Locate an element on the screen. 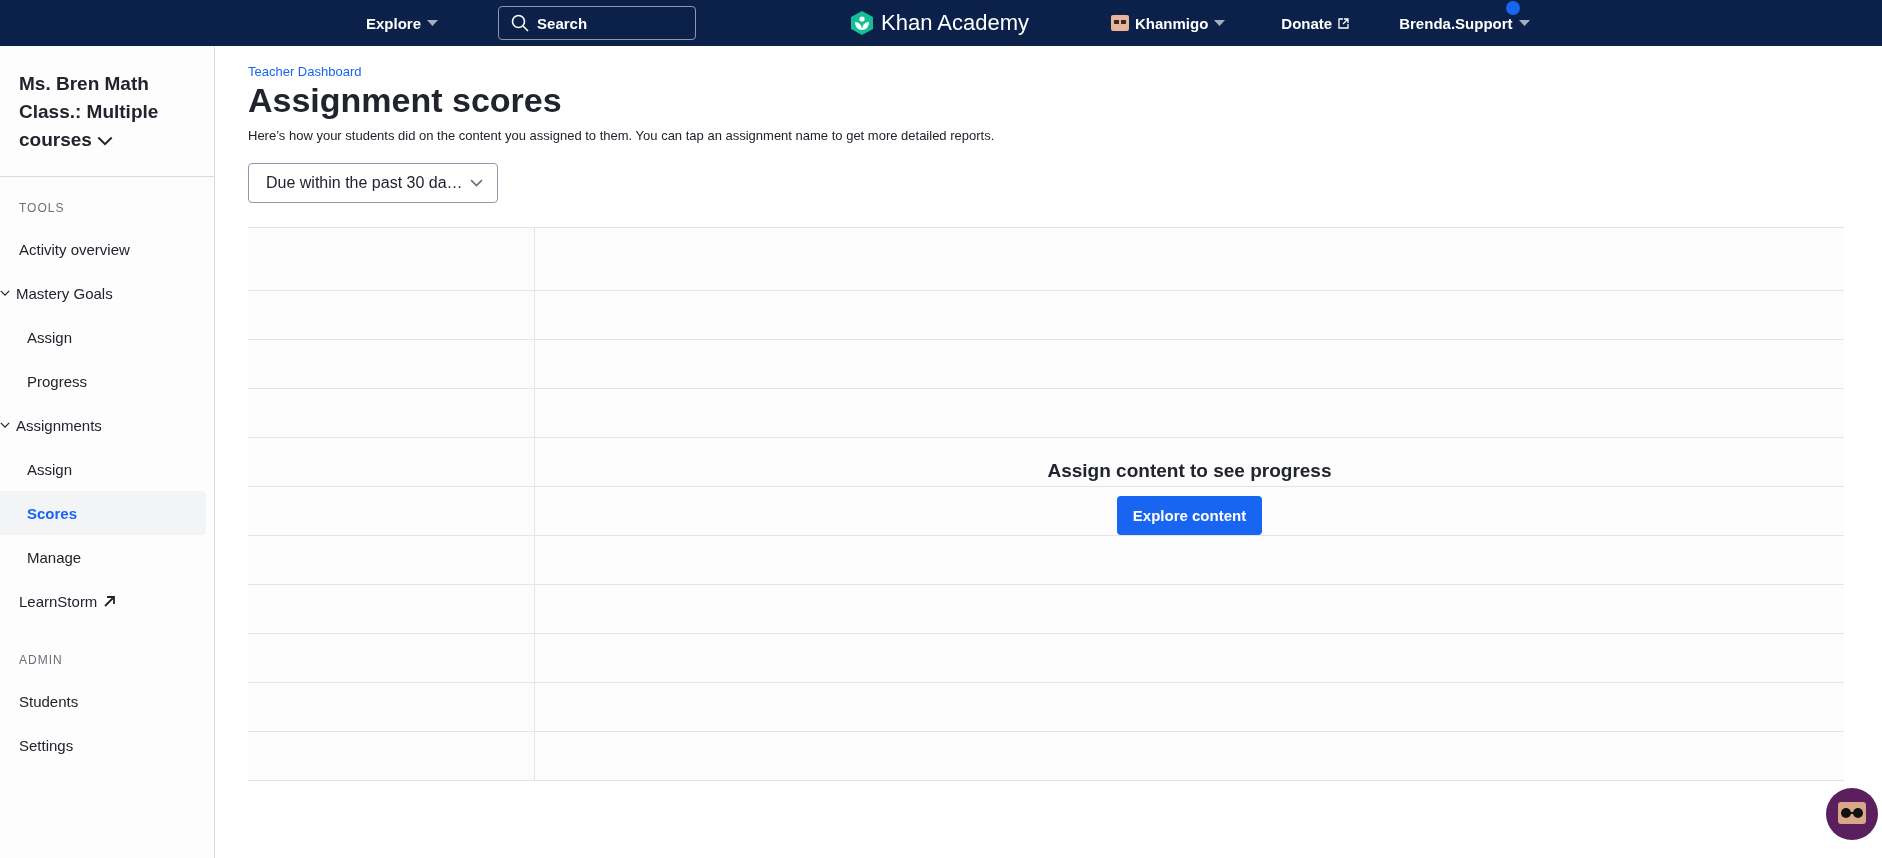  breadcrumb-link: Teacher Dashboard is located at coordinates (1046, 71).